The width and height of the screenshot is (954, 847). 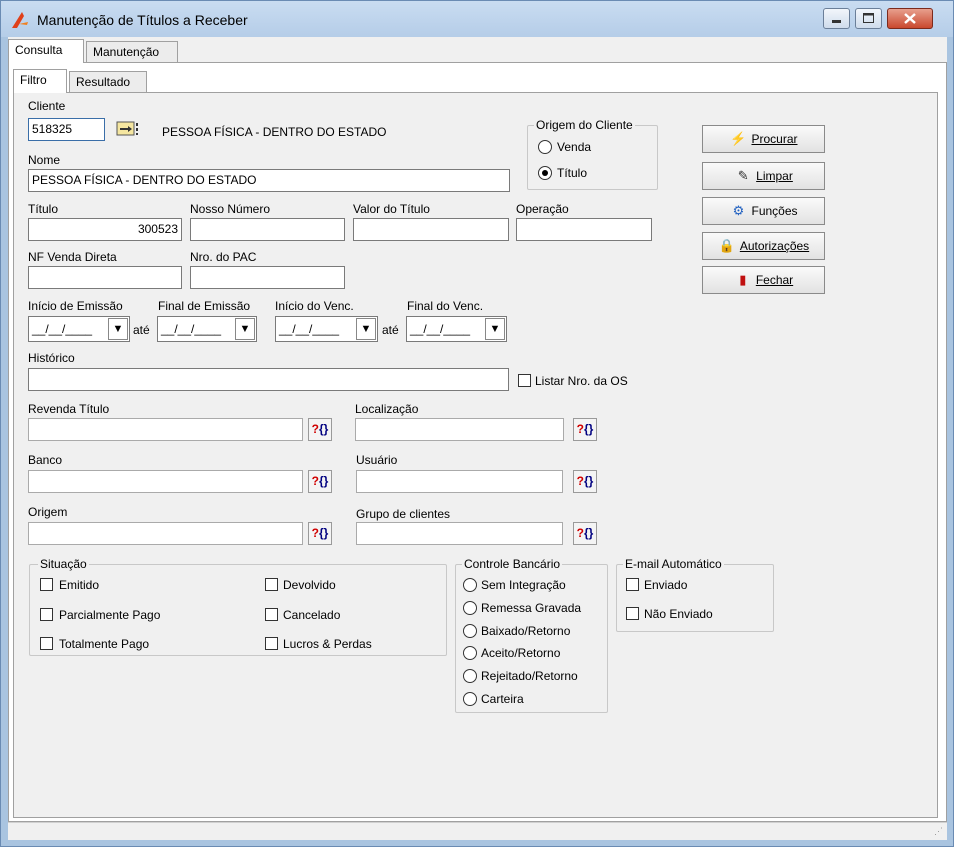 I want to click on origem-lookup-button: ?{}, so click(x=320, y=533).